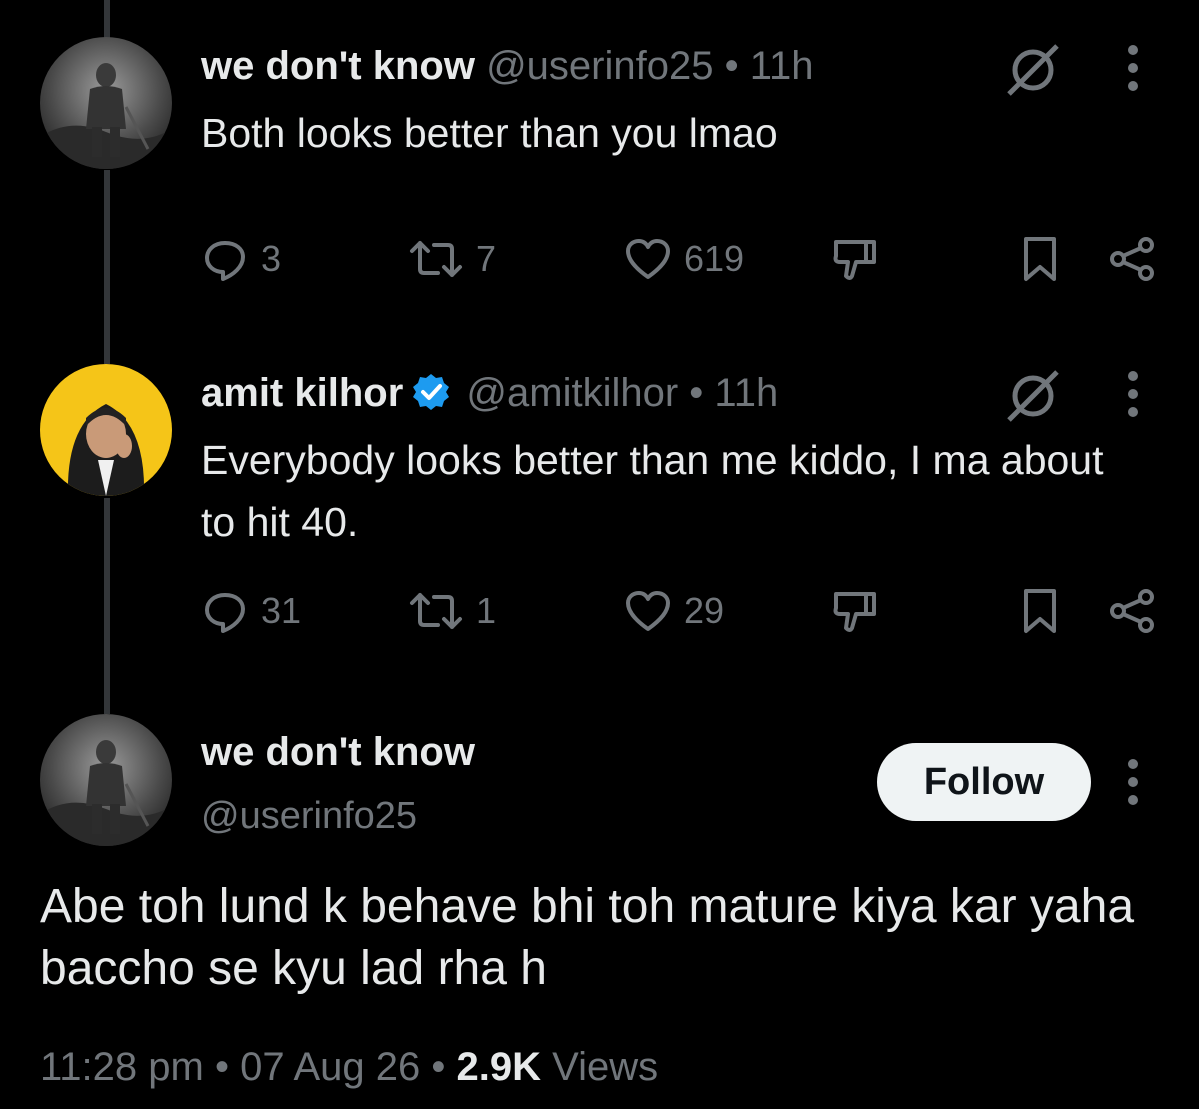 The image size is (1199, 1109). What do you see at coordinates (984, 782) in the screenshot?
I see `follow-button: Follow` at bounding box center [984, 782].